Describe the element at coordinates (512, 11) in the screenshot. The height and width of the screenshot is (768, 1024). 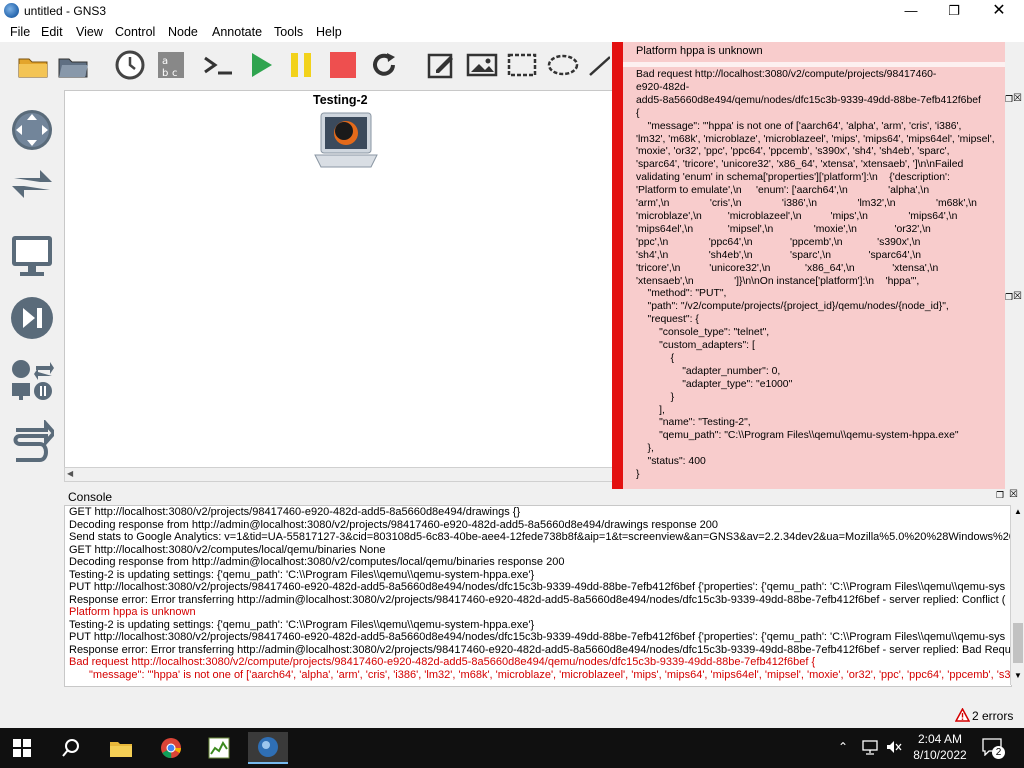
I see `title-bar: untitled - GNS3 — ❐ ✕` at that location.